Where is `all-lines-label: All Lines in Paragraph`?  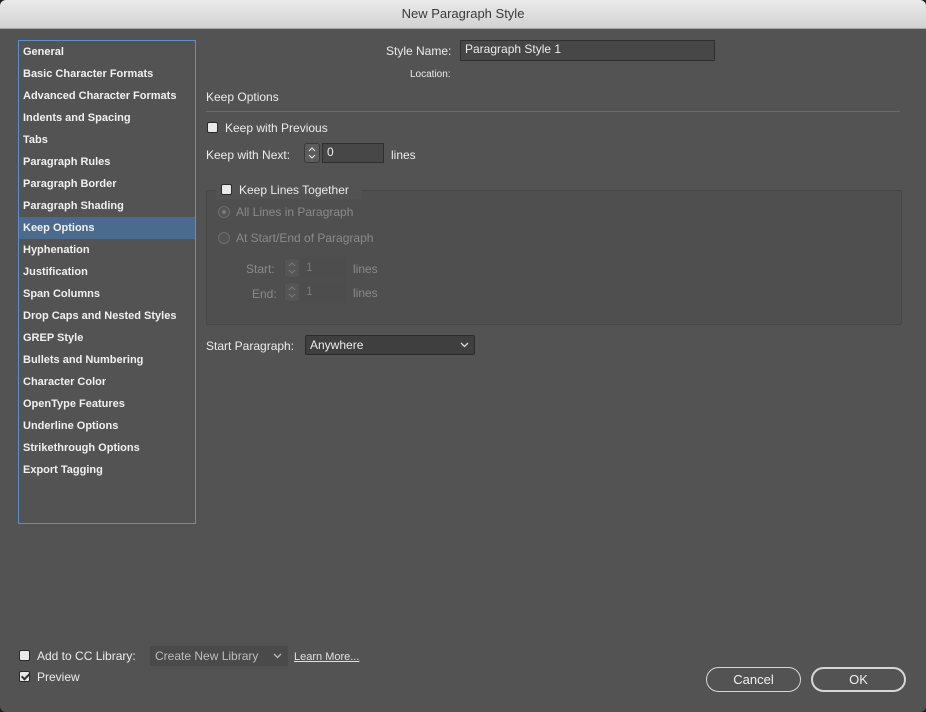 all-lines-label: All Lines in Paragraph is located at coordinates (295, 212).